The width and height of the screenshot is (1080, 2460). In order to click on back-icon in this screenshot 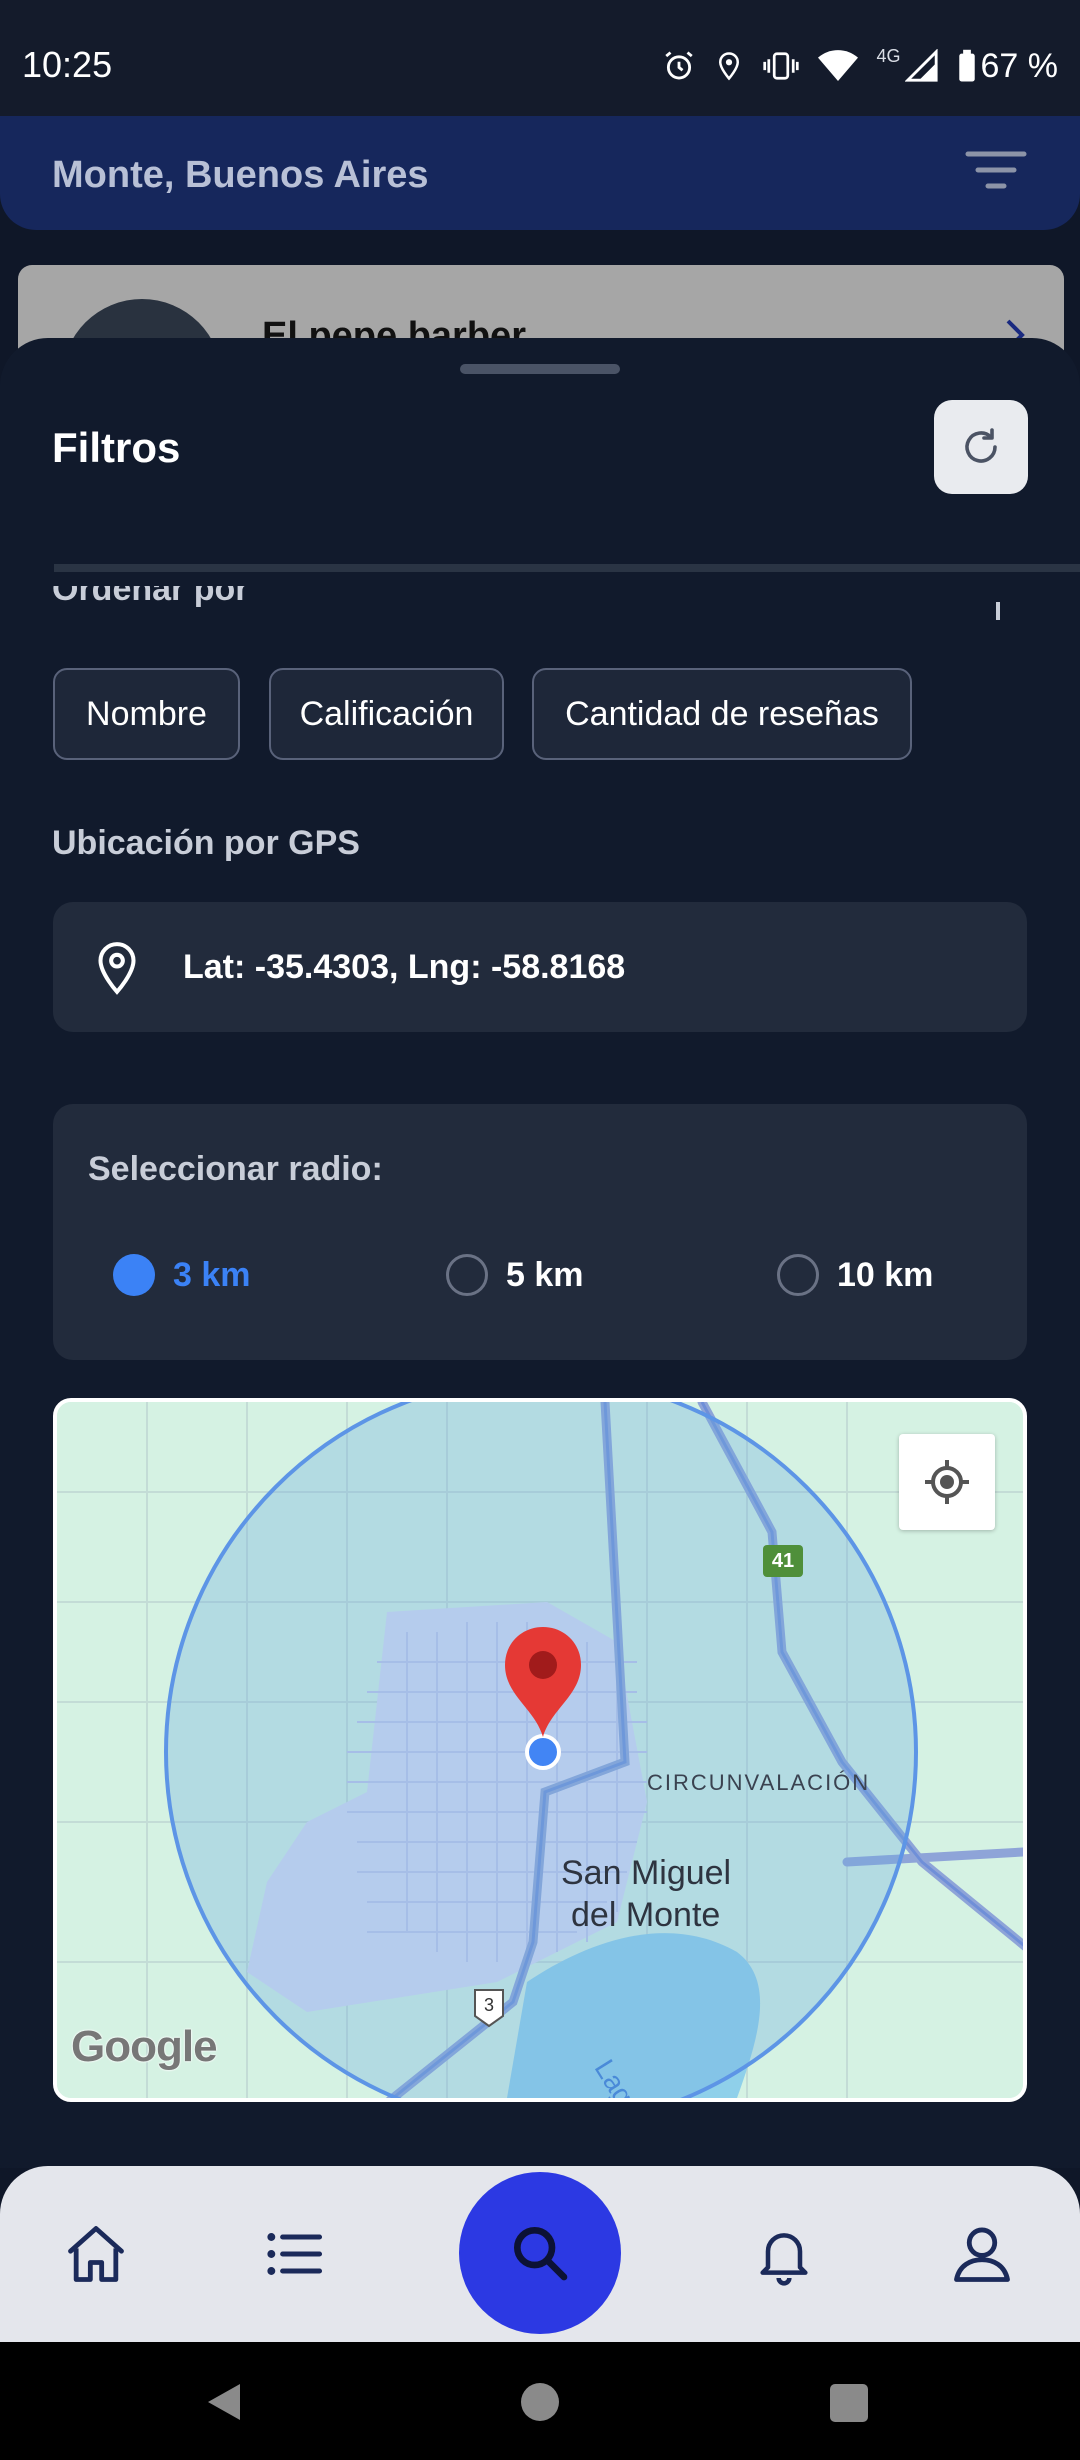, I will do `click(225, 2402)`.